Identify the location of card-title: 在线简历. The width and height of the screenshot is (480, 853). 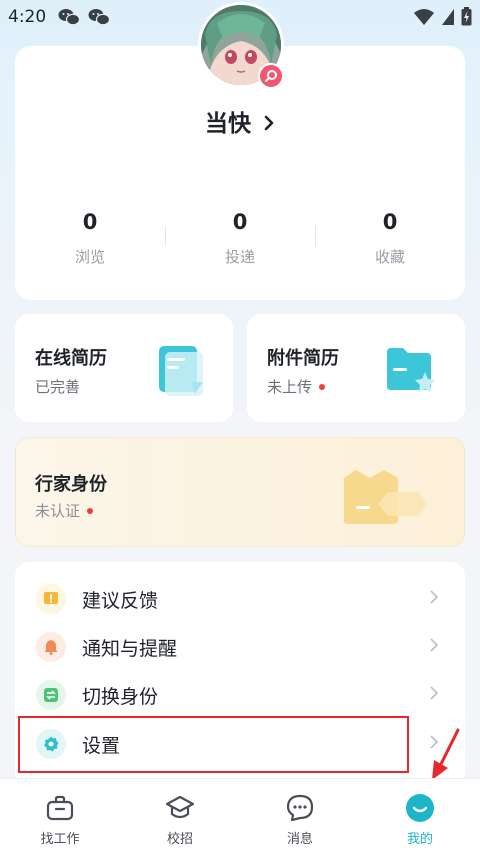
(71, 358).